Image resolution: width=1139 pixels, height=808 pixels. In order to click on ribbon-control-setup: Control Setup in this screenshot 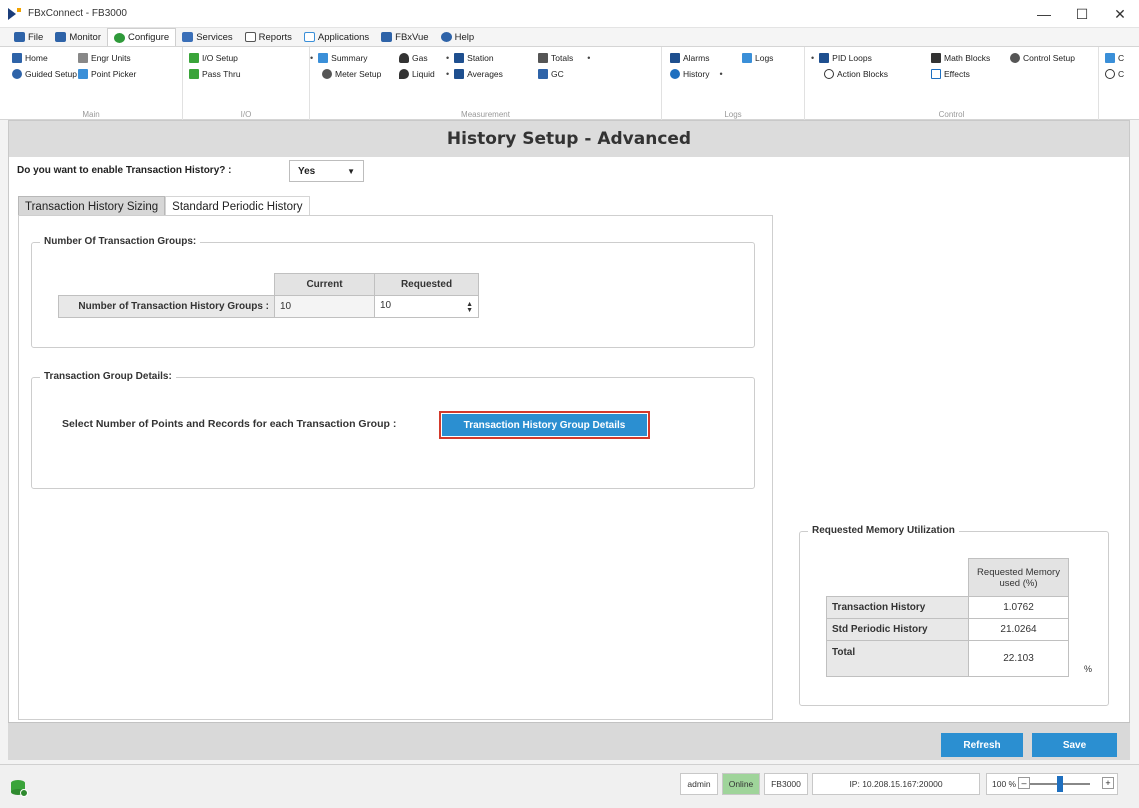, I will do `click(1042, 58)`.